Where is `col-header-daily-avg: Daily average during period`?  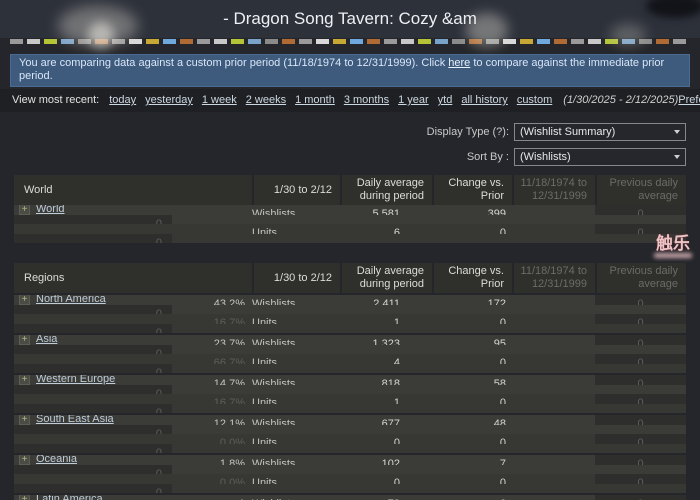 col-header-daily-avg: Daily average during period is located at coordinates (386, 278).